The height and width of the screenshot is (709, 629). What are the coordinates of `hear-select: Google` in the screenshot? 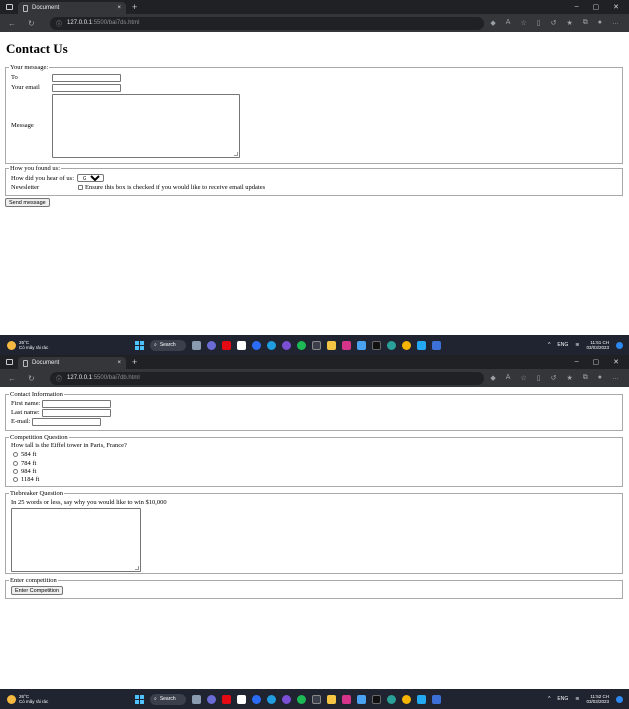 It's located at (90, 178).